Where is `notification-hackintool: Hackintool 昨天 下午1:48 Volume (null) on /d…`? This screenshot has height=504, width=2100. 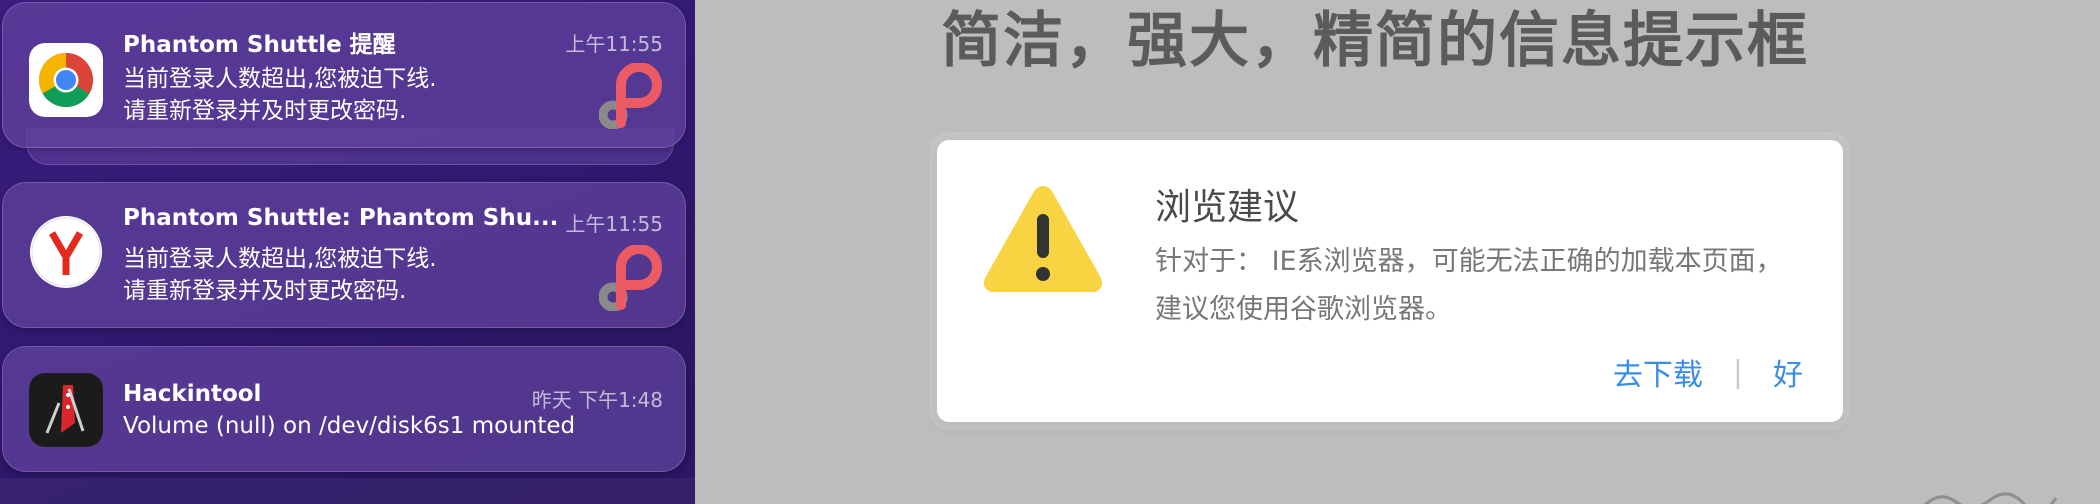
notification-hackintool: Hackintool 昨天 下午1:48 Volume (null) on /d… is located at coordinates (344, 409).